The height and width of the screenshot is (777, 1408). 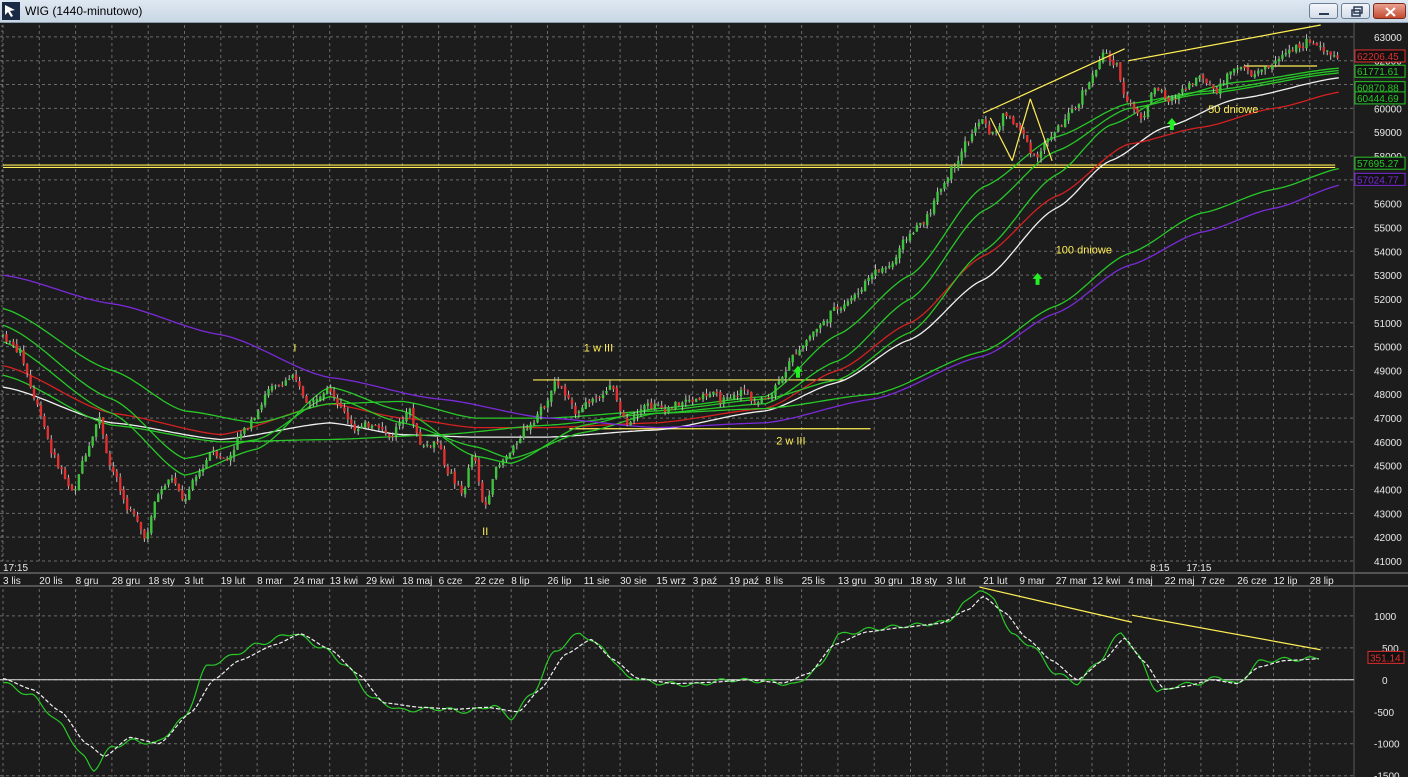 I want to click on restore-button, so click(x=1355, y=11).